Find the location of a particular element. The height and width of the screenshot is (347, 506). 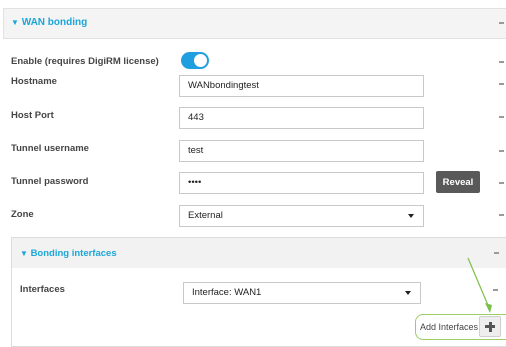

add-interfaces-label: Add Interfaces is located at coordinates (449, 327).